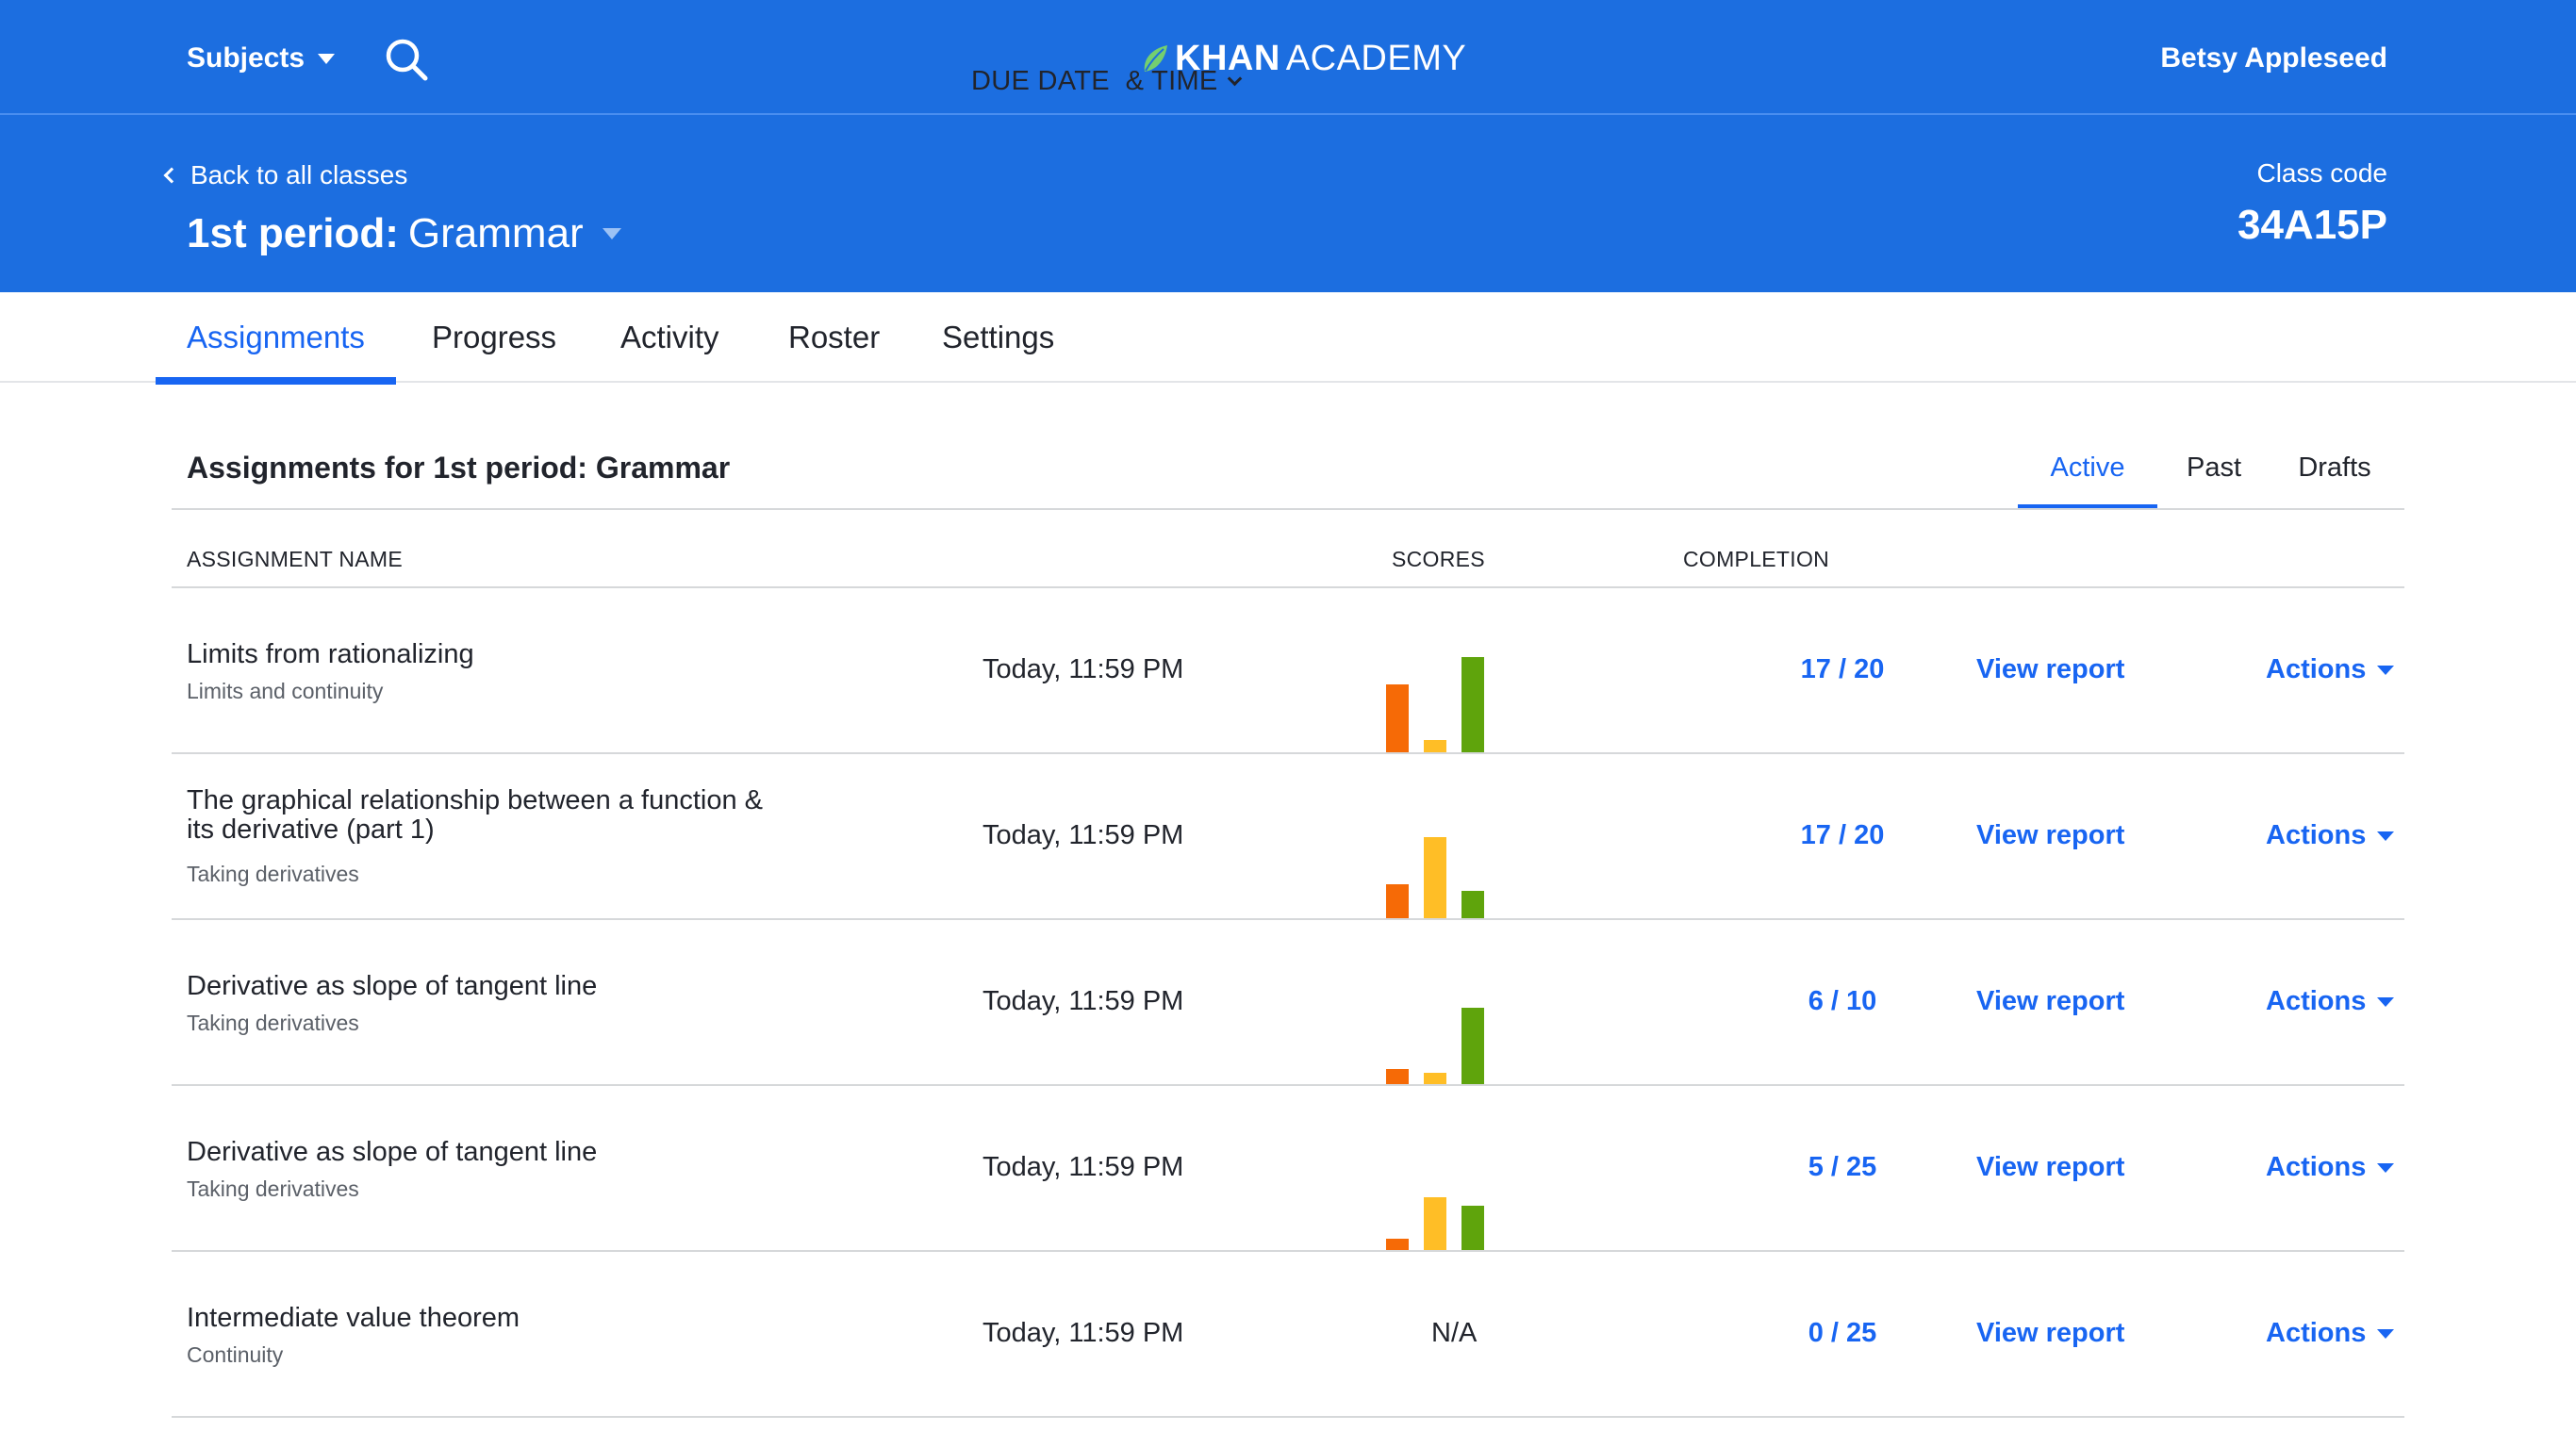 This screenshot has height=1448, width=2576. I want to click on column-header-due-sort: DUE DATE & TIME, so click(1106, 81).